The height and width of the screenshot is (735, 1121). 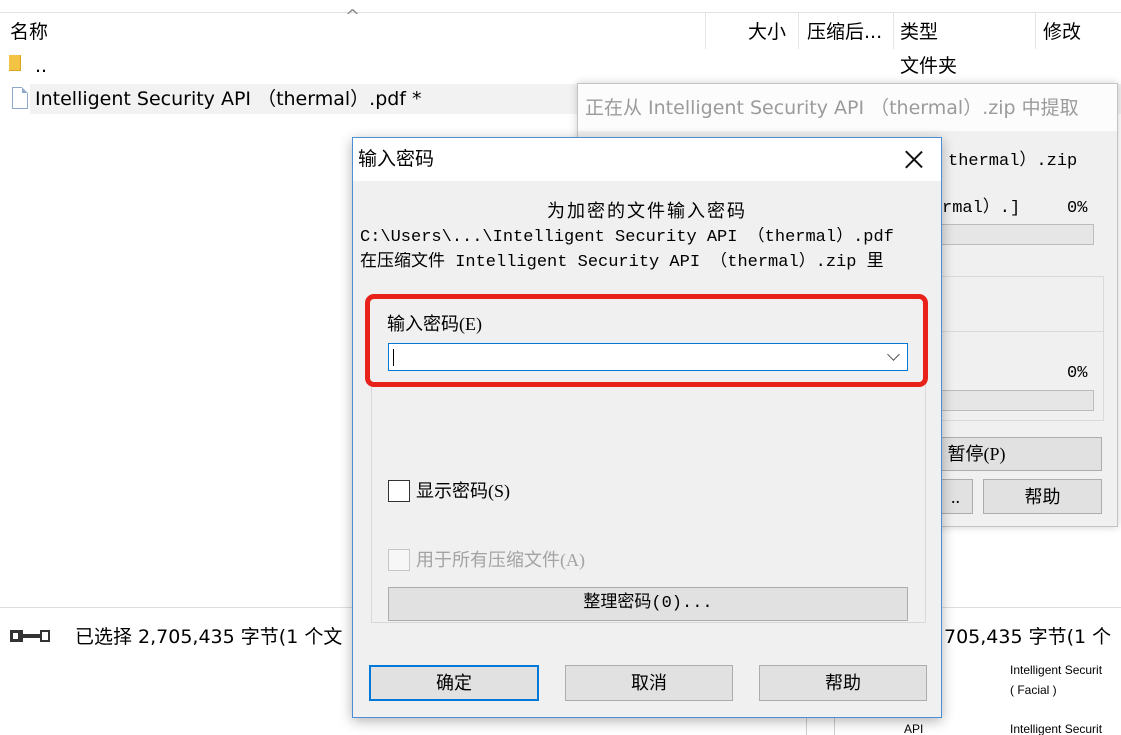 I want to click on column-header-size: 大小, so click(x=767, y=32).